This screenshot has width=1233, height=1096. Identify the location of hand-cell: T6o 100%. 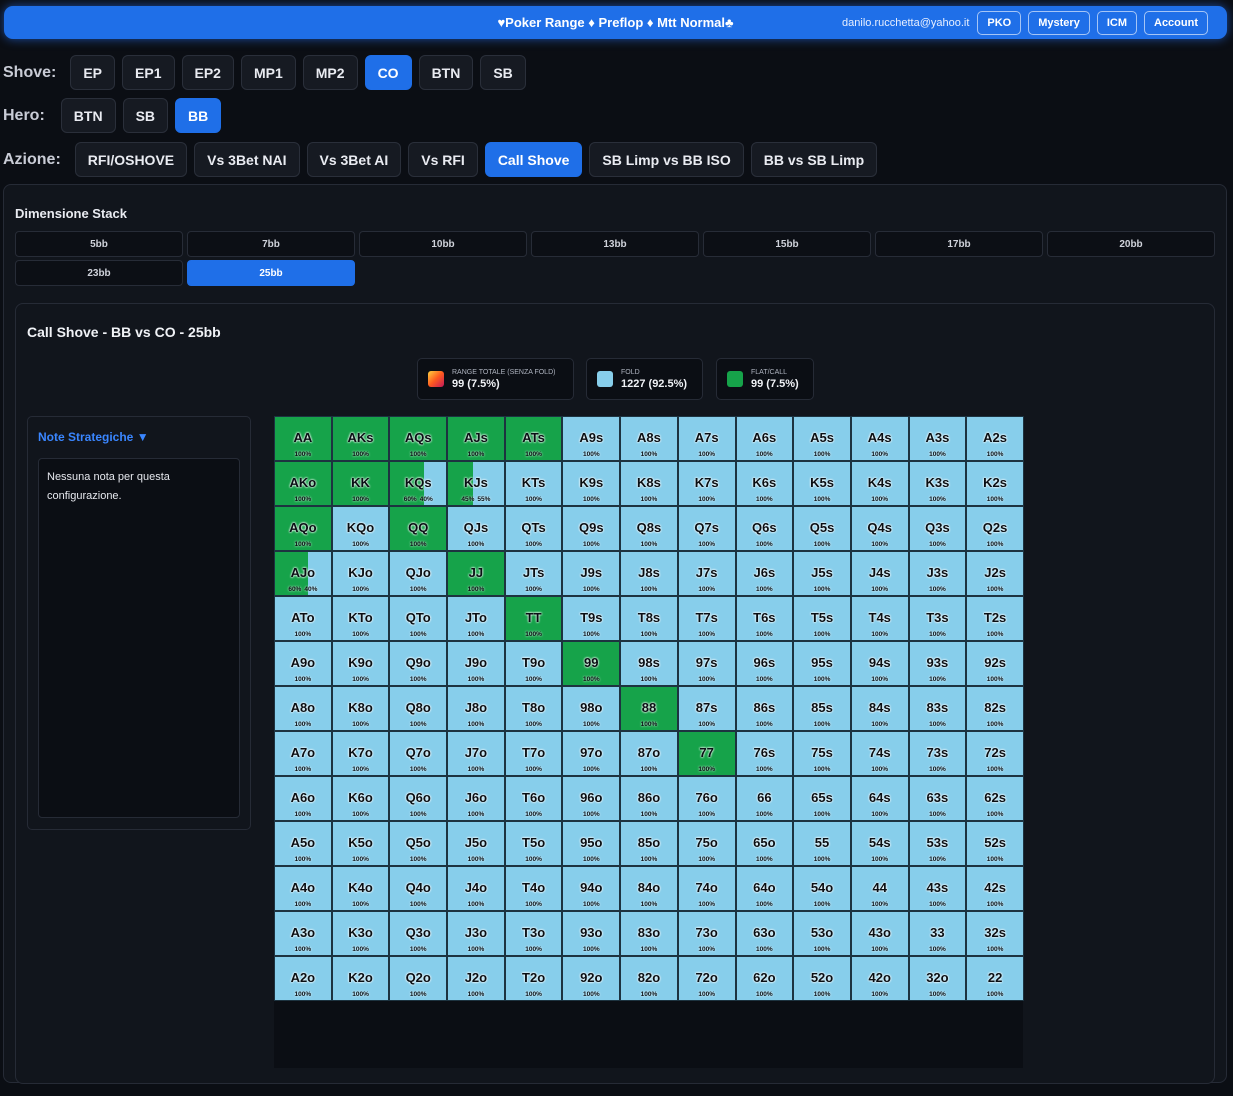
(533, 798).